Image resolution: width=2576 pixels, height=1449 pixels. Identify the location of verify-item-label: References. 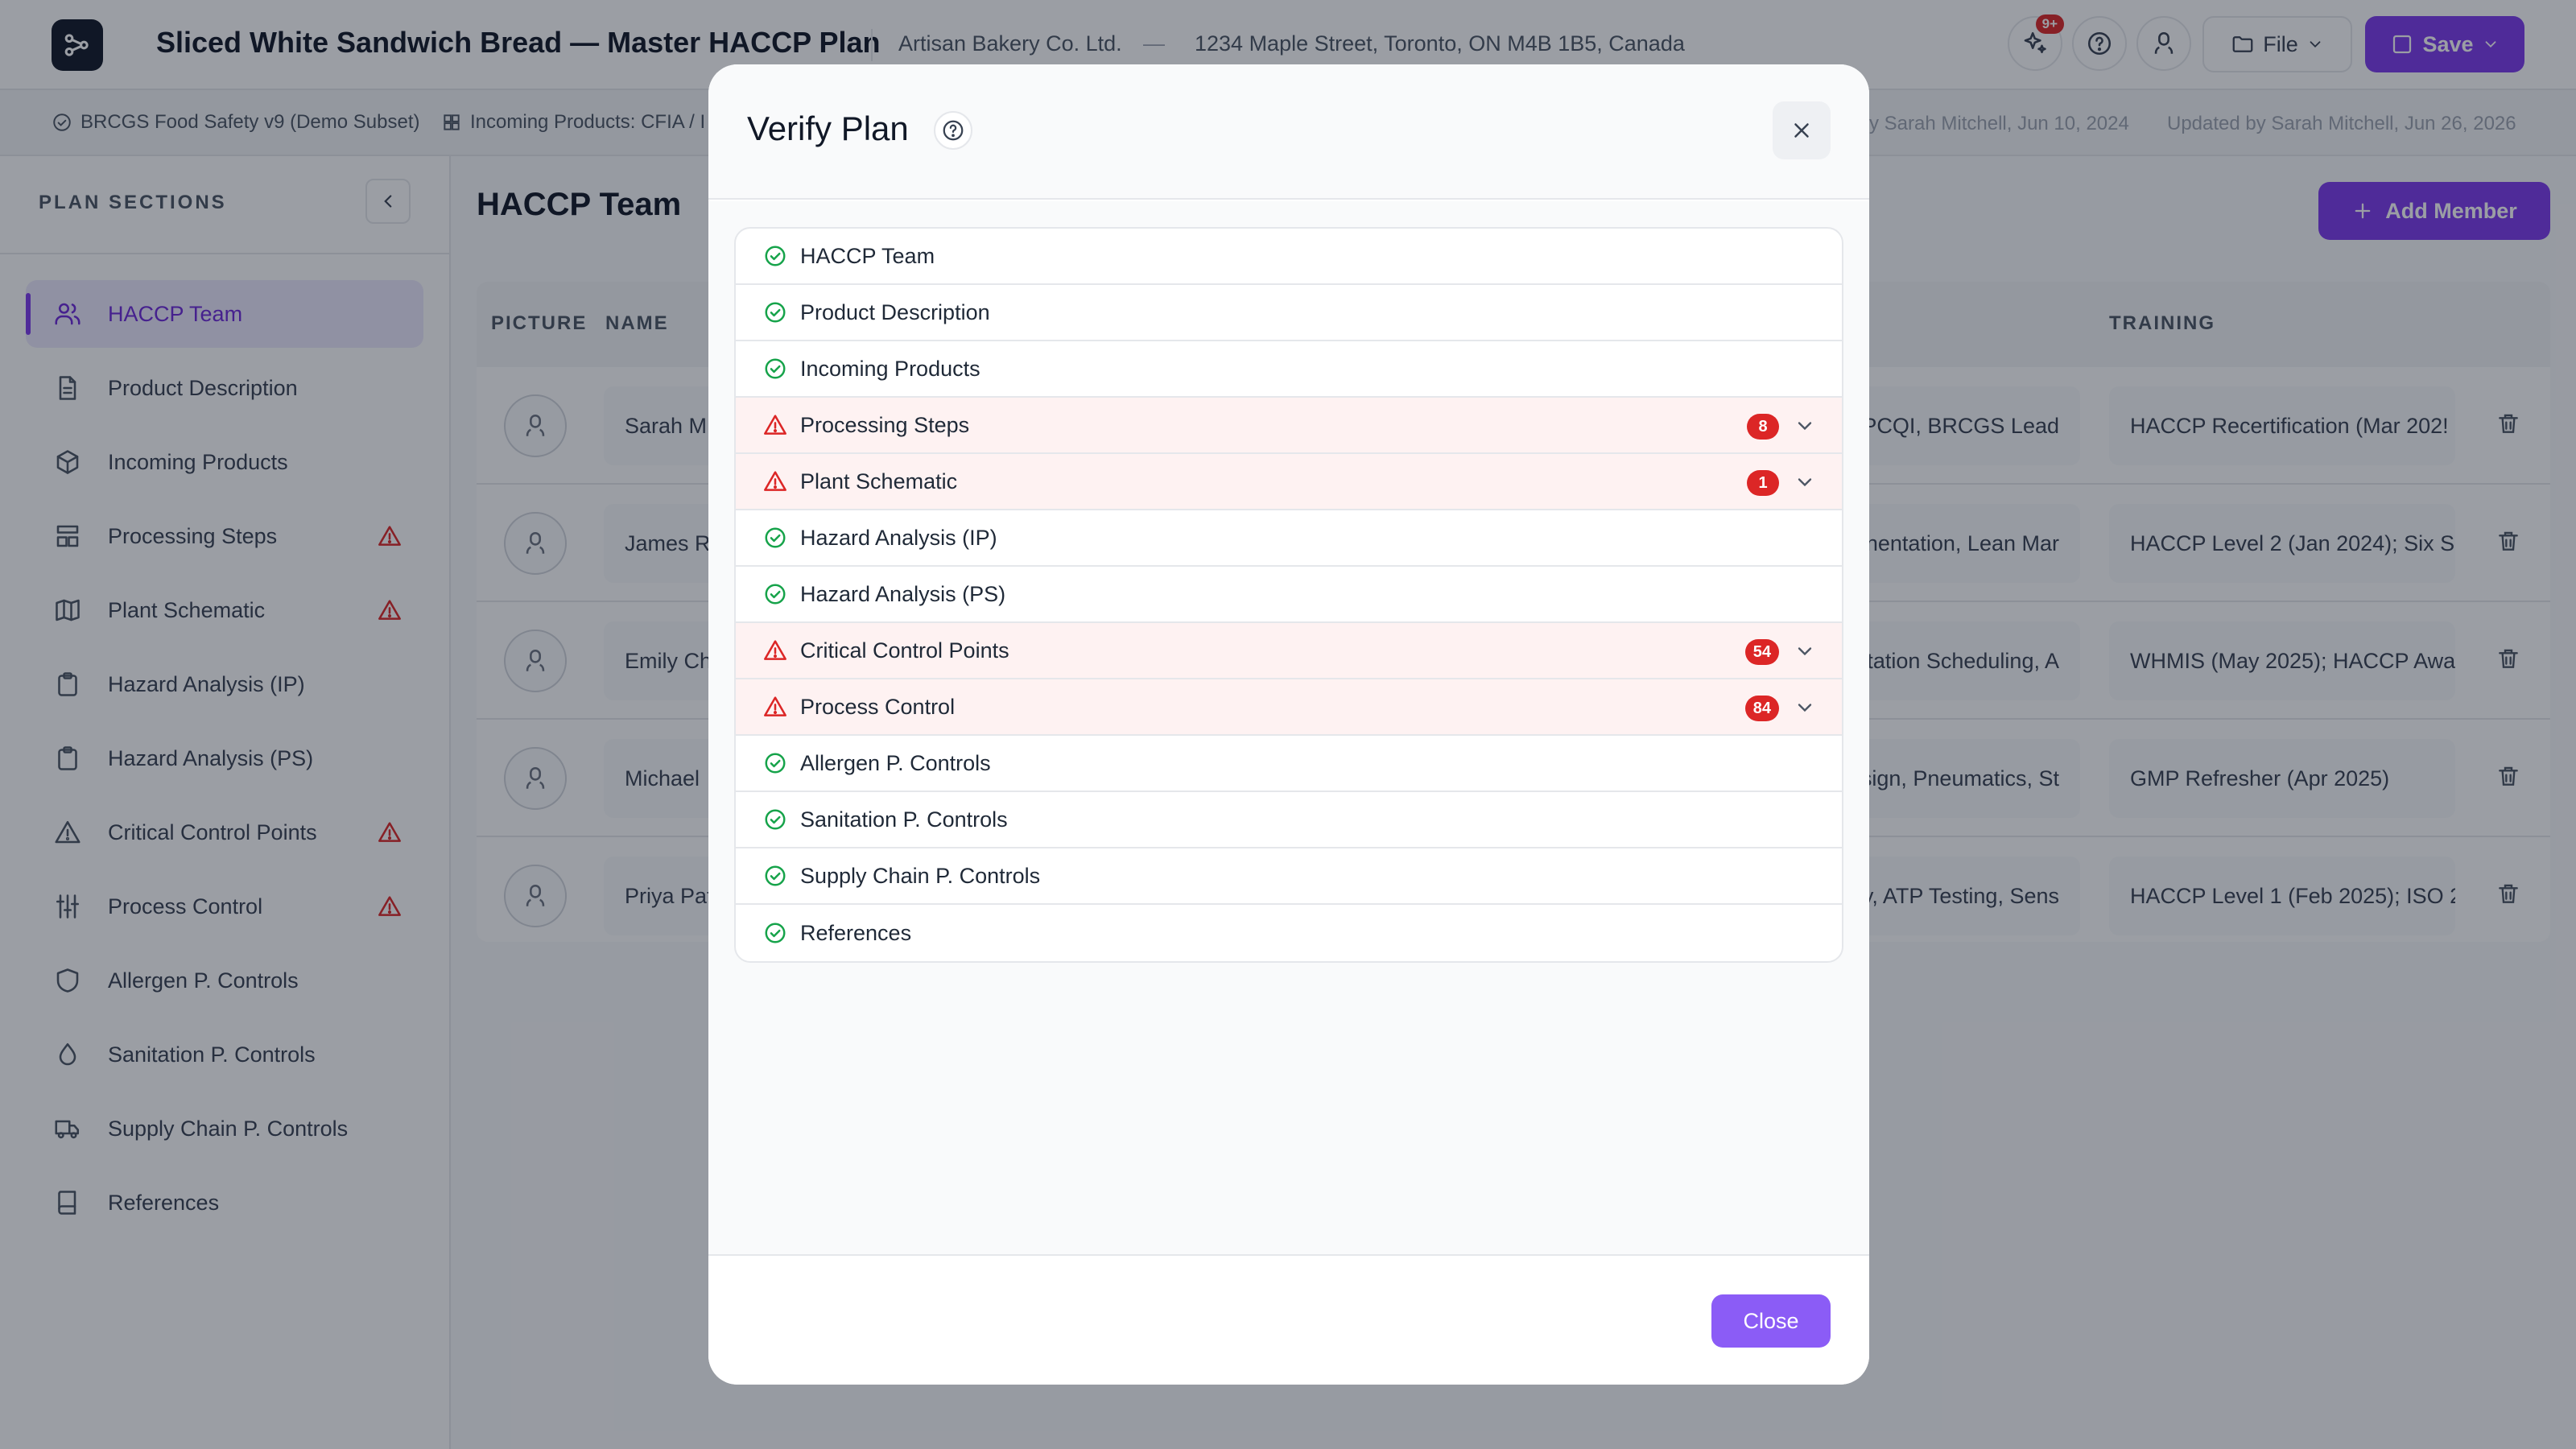
(856, 932).